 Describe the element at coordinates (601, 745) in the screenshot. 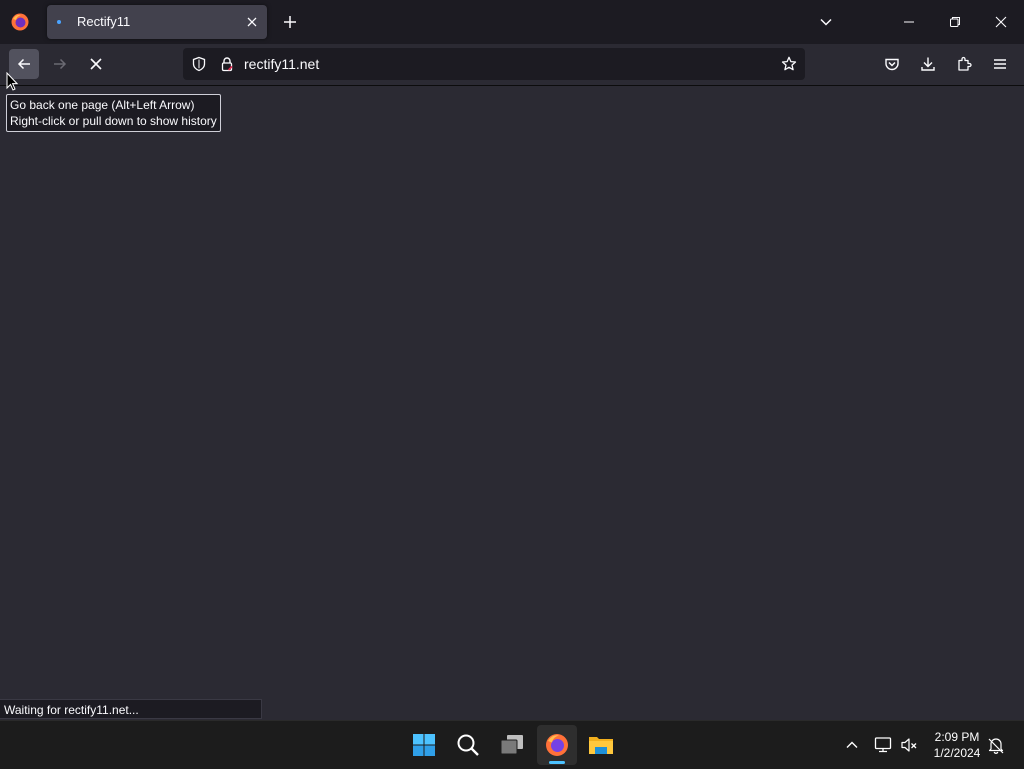

I see `folder-icon` at that location.